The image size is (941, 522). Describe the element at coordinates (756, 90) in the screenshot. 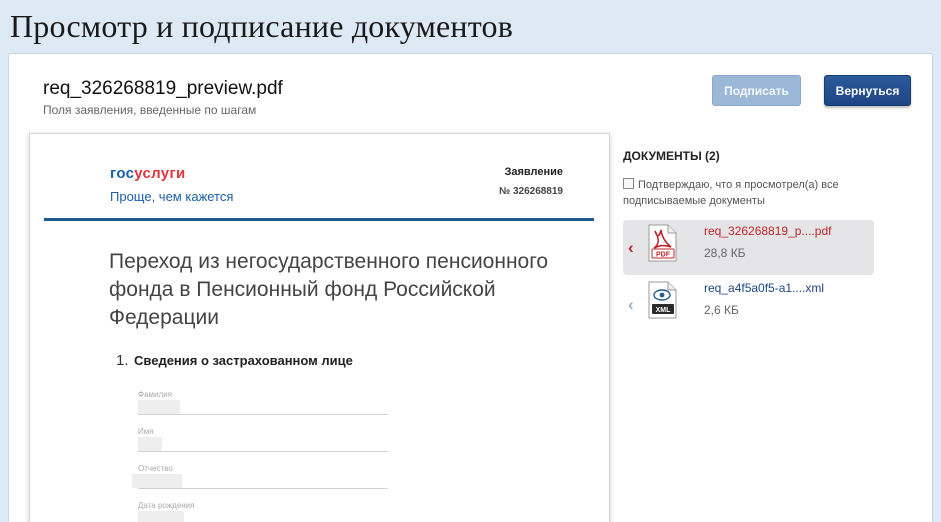

I see `sign-button: Подписать` at that location.